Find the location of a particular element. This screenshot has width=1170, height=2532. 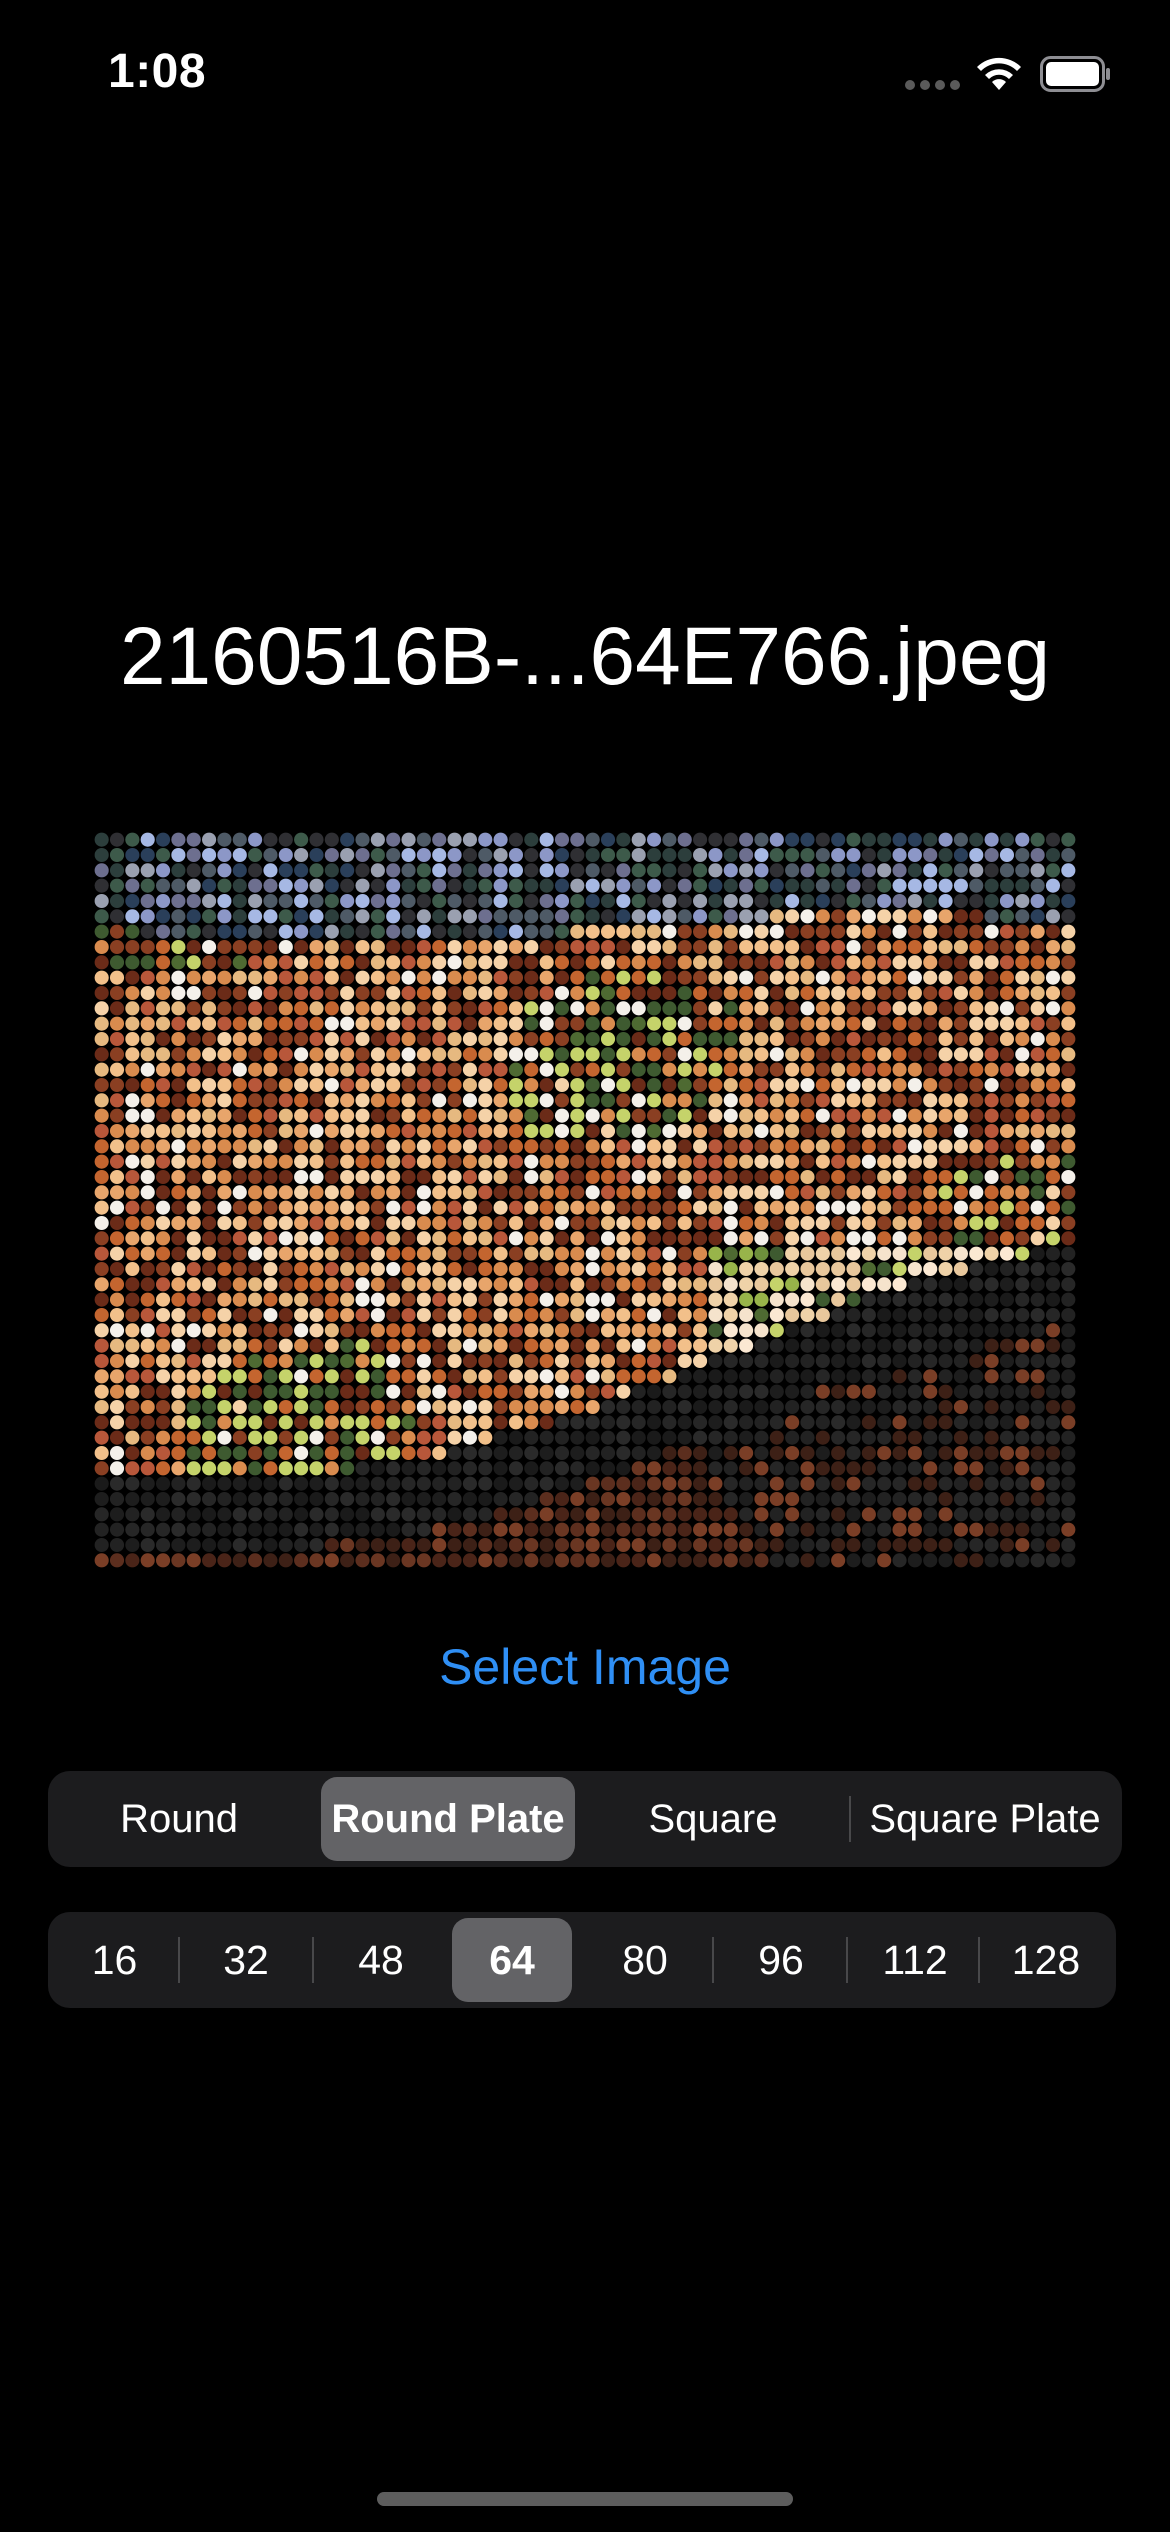

segment-divider is located at coordinates (979, 1960).